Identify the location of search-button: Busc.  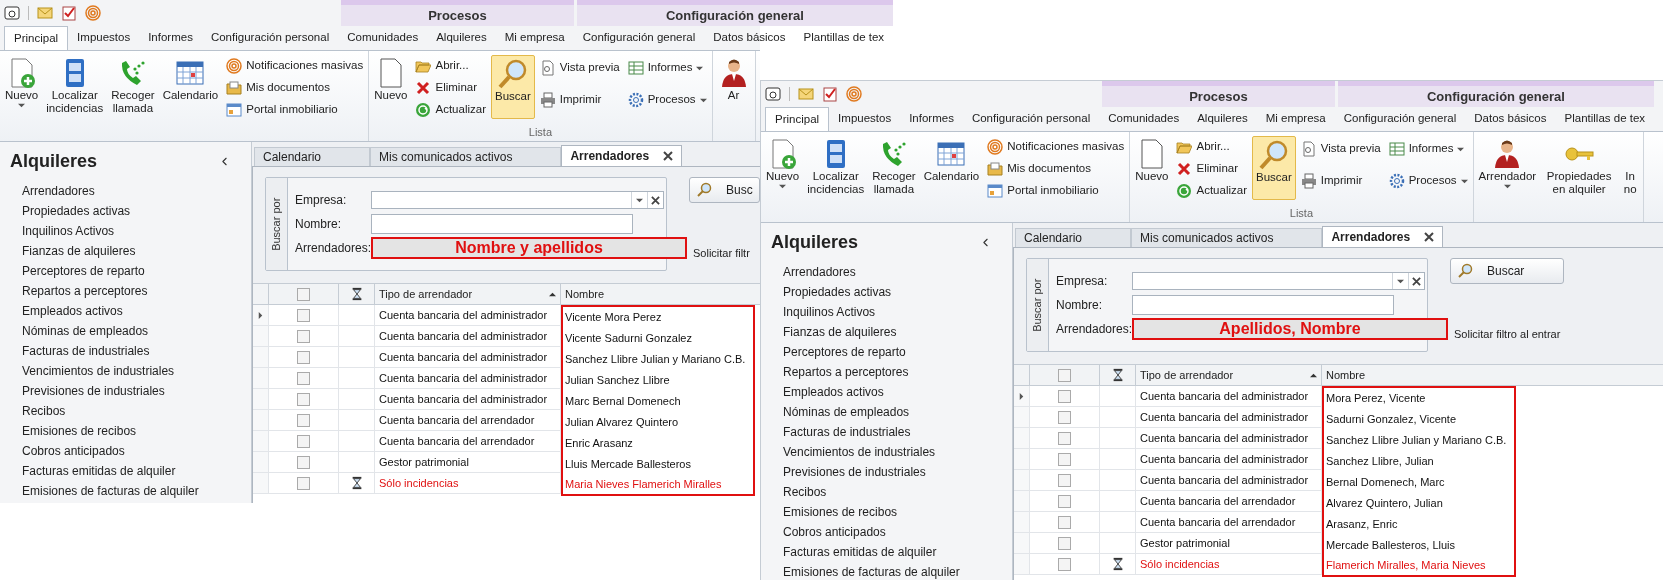
(724, 190).